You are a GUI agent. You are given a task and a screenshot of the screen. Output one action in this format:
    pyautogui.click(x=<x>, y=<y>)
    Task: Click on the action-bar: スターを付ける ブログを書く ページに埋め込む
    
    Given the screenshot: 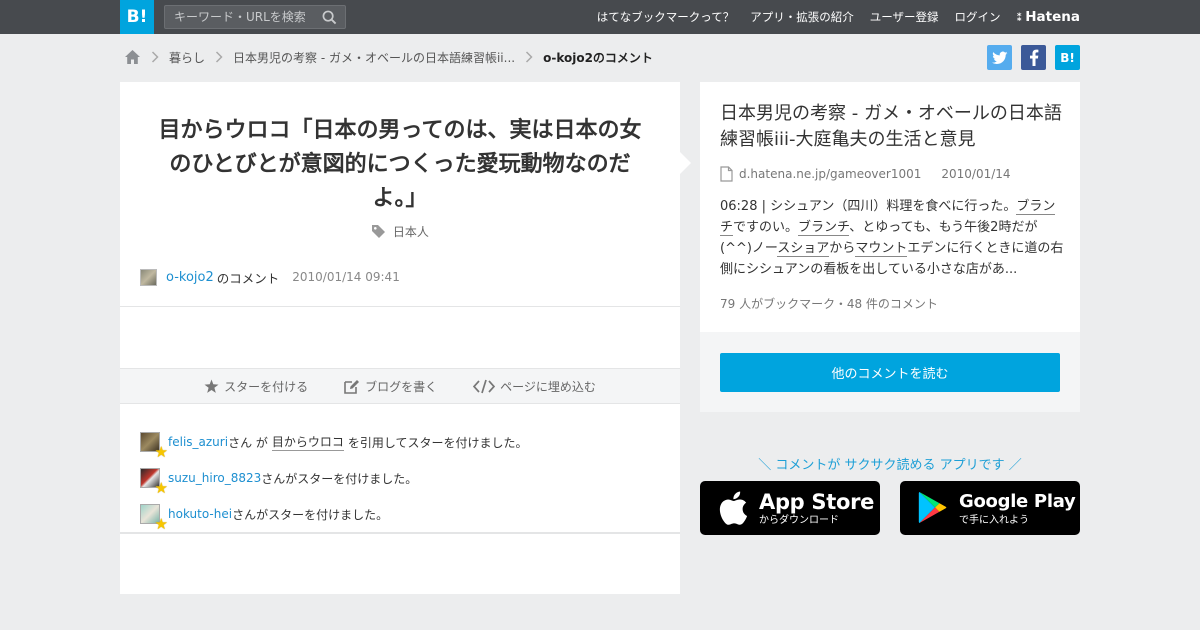 What is the action you would take?
    pyautogui.click(x=400, y=386)
    